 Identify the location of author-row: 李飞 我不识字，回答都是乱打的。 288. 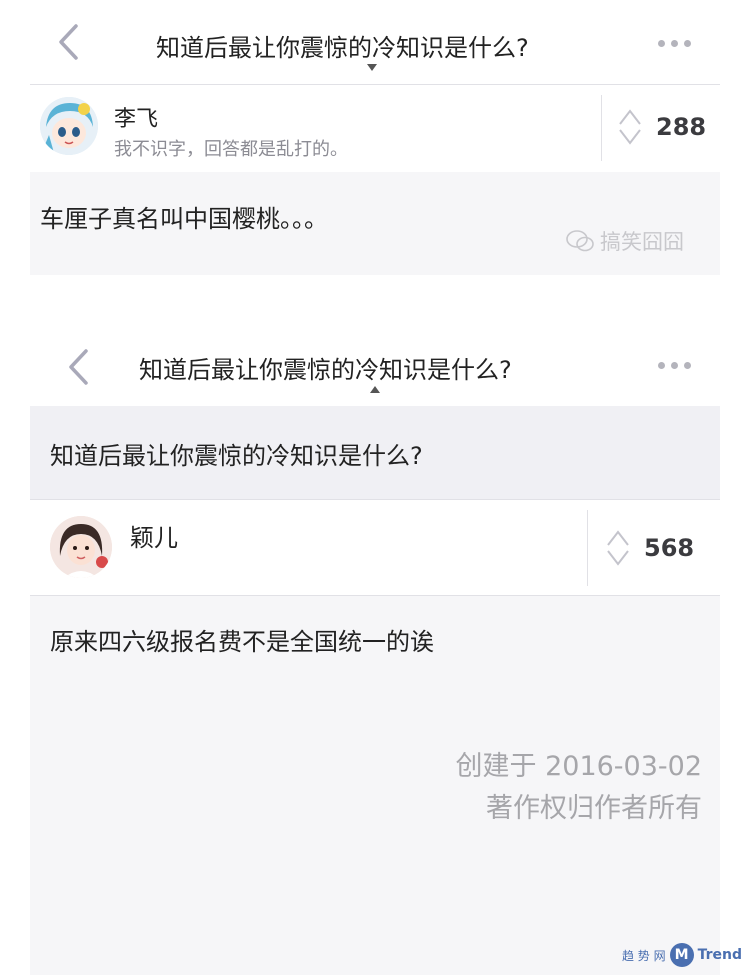
(375, 128).